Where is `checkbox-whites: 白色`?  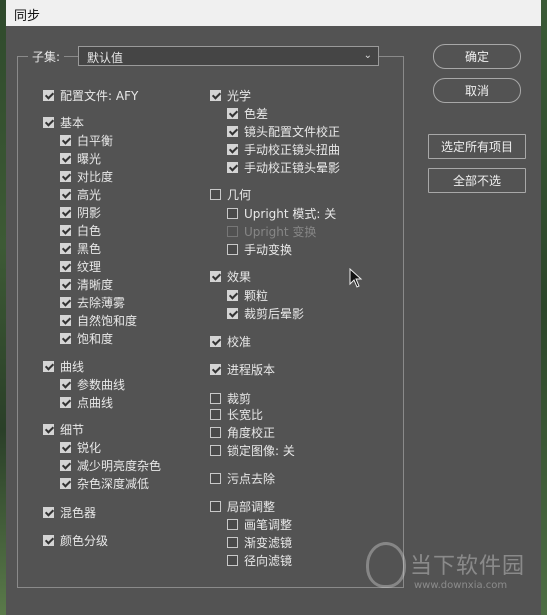
checkbox-whites: 白色 is located at coordinates (80, 230).